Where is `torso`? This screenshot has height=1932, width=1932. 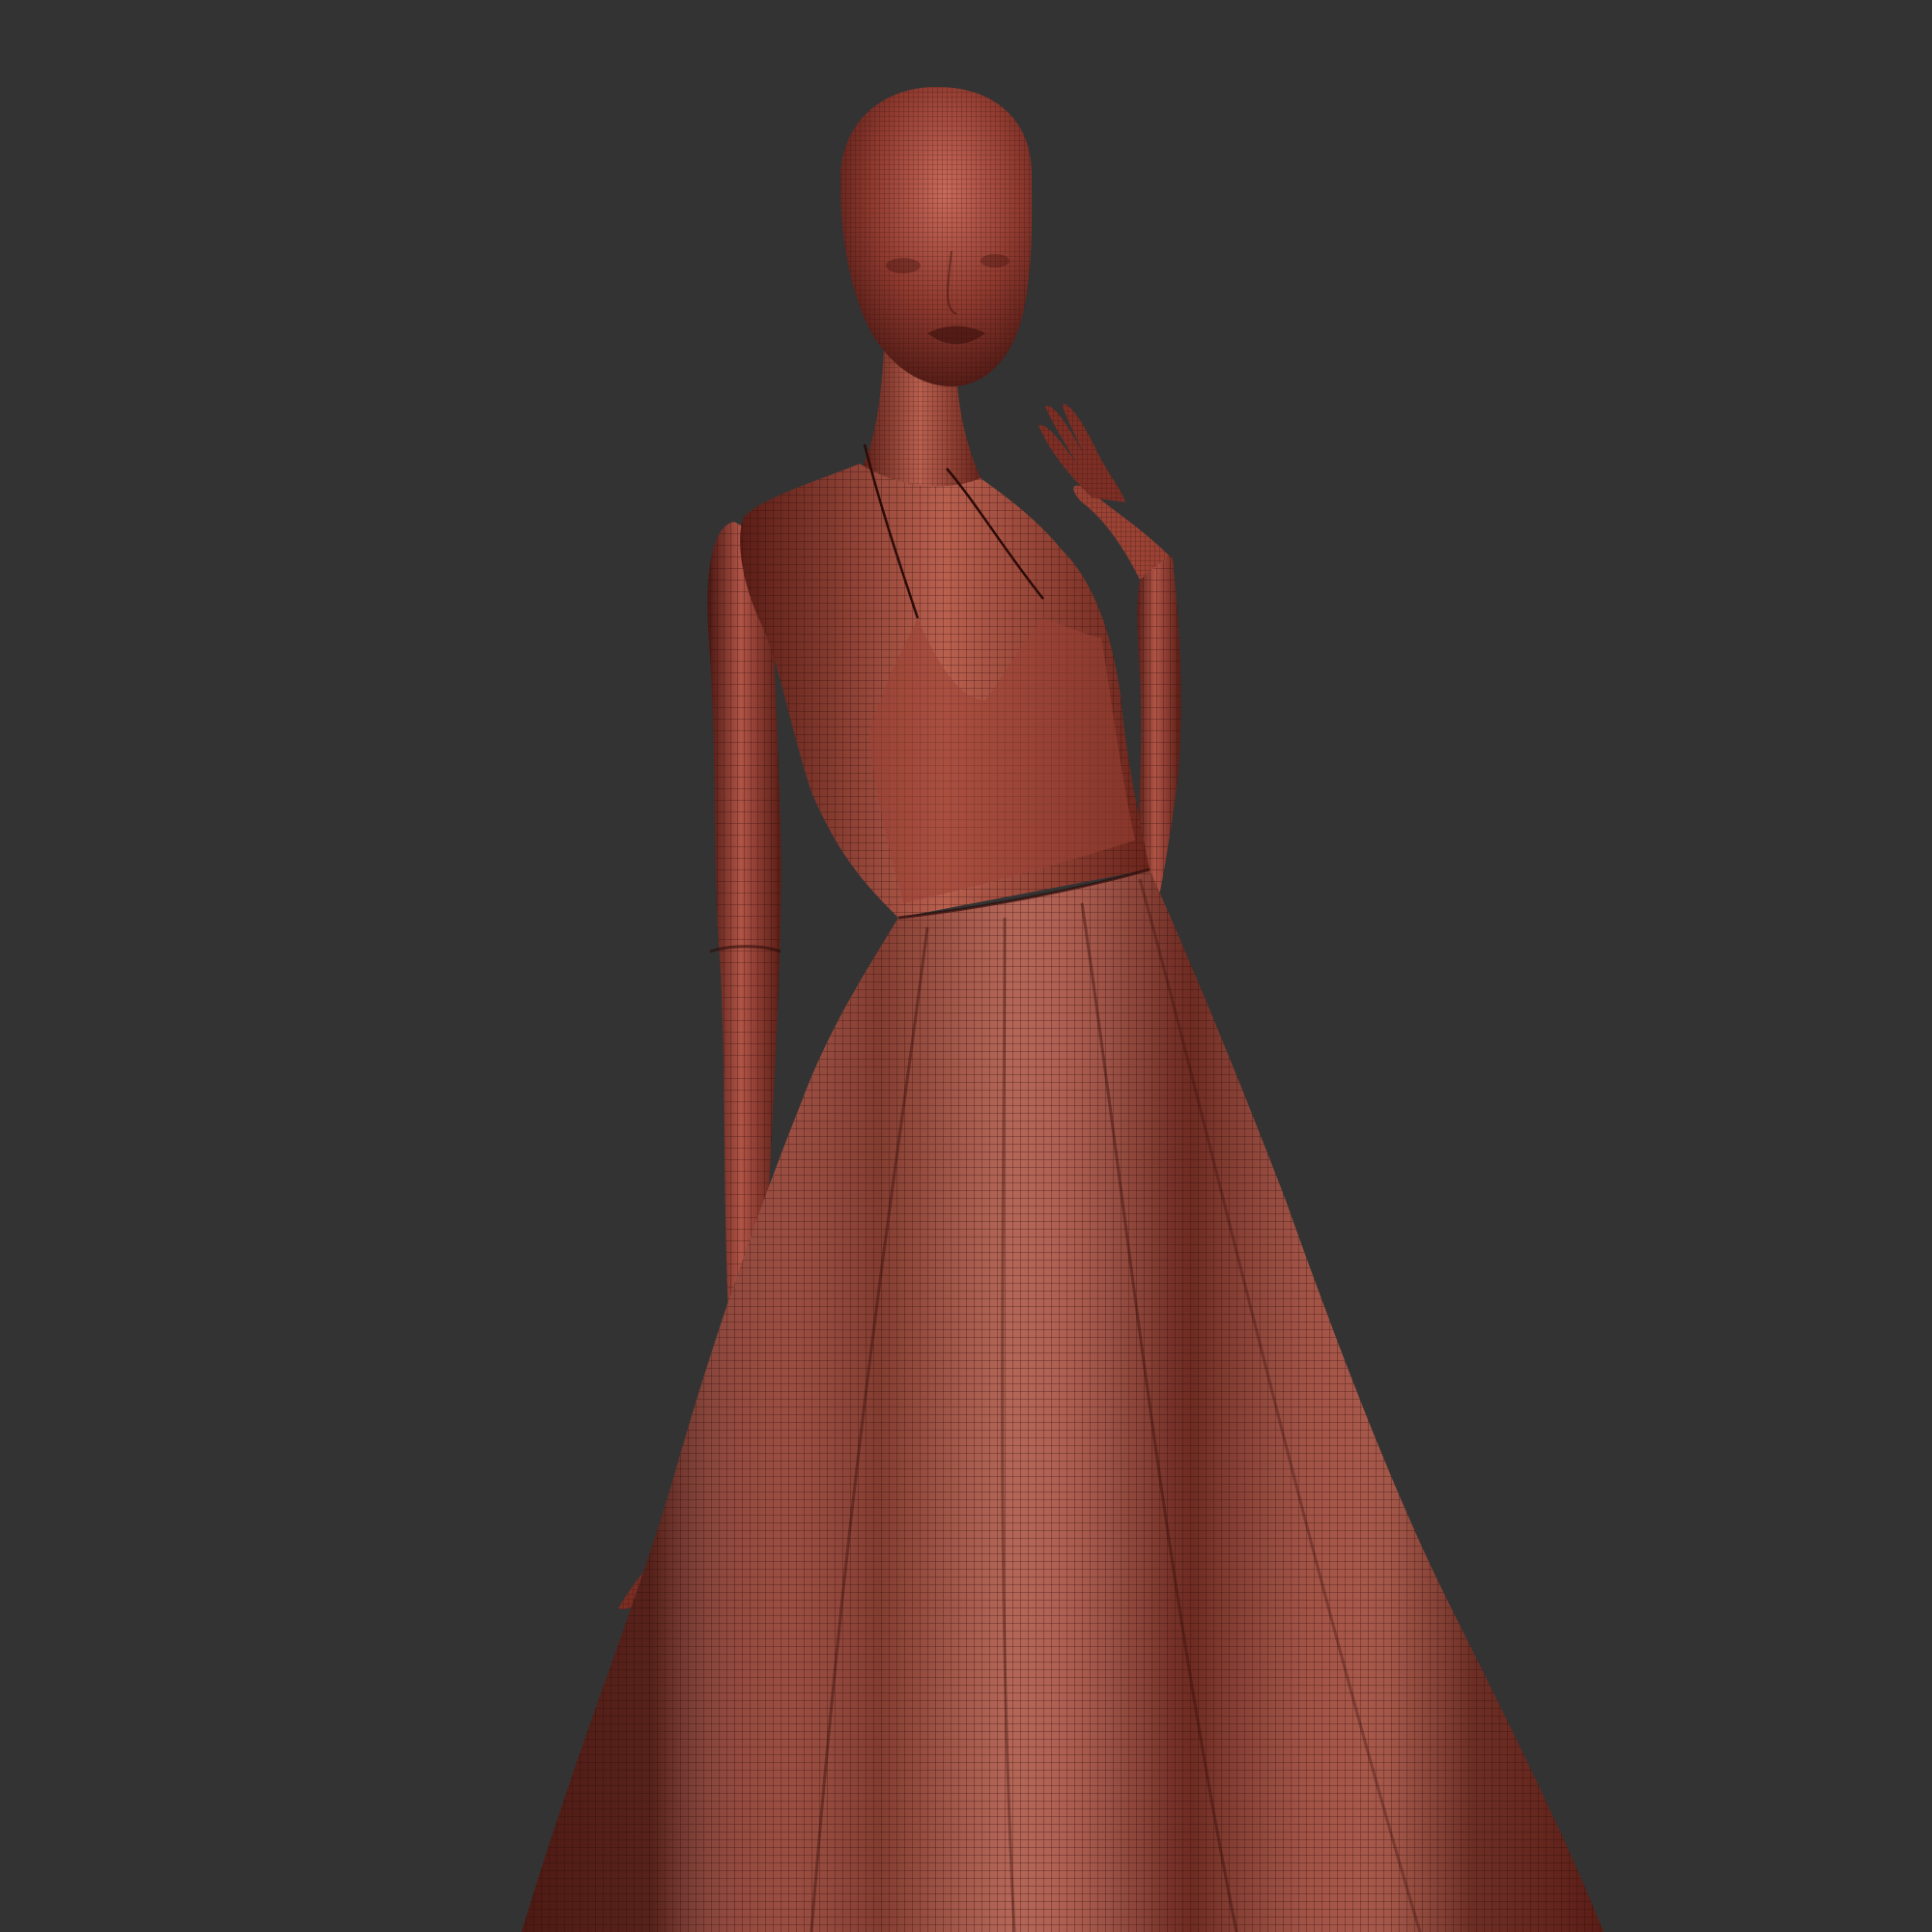 torso is located at coordinates (945, 680).